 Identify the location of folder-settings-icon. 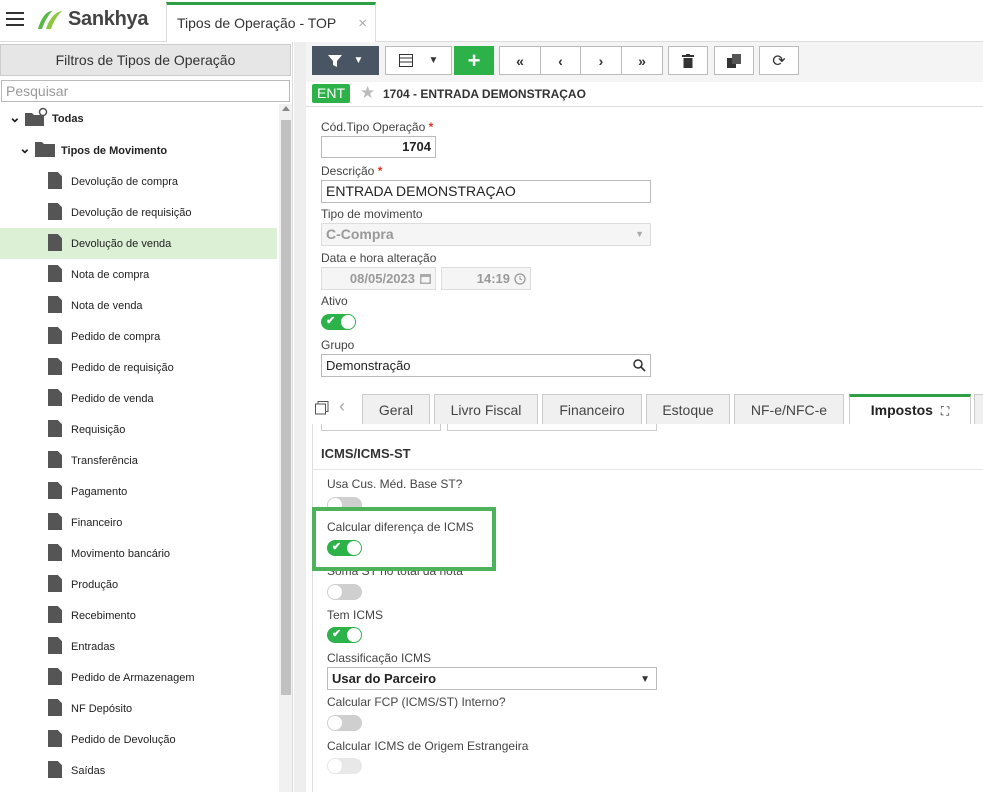
(36, 116).